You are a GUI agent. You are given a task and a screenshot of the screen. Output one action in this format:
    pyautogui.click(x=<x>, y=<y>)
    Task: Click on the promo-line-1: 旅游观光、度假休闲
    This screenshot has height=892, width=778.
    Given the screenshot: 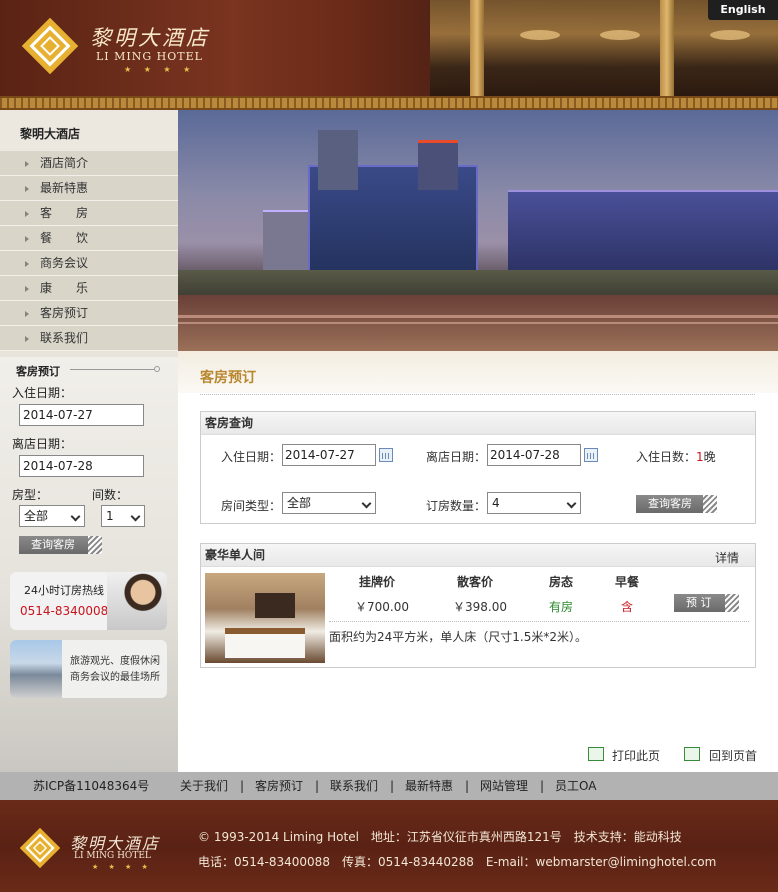 What is the action you would take?
    pyautogui.click(x=115, y=661)
    